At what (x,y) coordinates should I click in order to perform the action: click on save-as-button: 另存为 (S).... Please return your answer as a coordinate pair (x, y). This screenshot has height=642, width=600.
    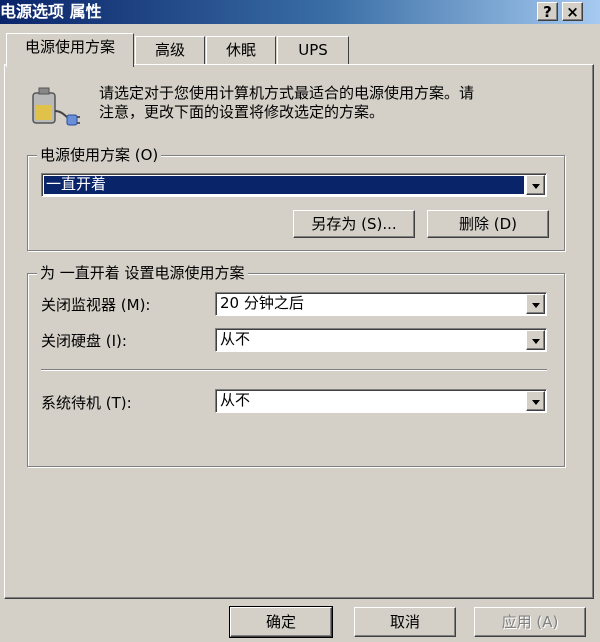
    Looking at the image, I should click on (354, 224).